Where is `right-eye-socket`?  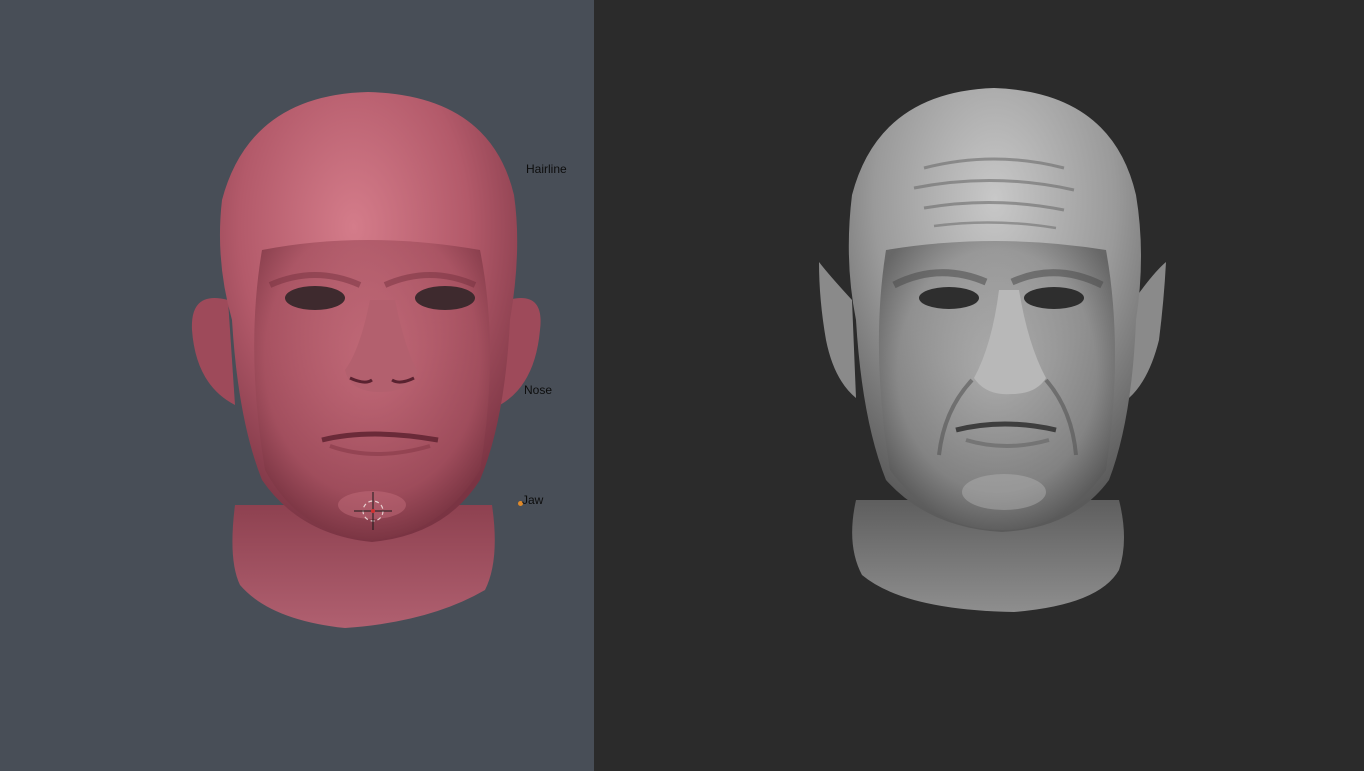 right-eye-socket is located at coordinates (445, 298).